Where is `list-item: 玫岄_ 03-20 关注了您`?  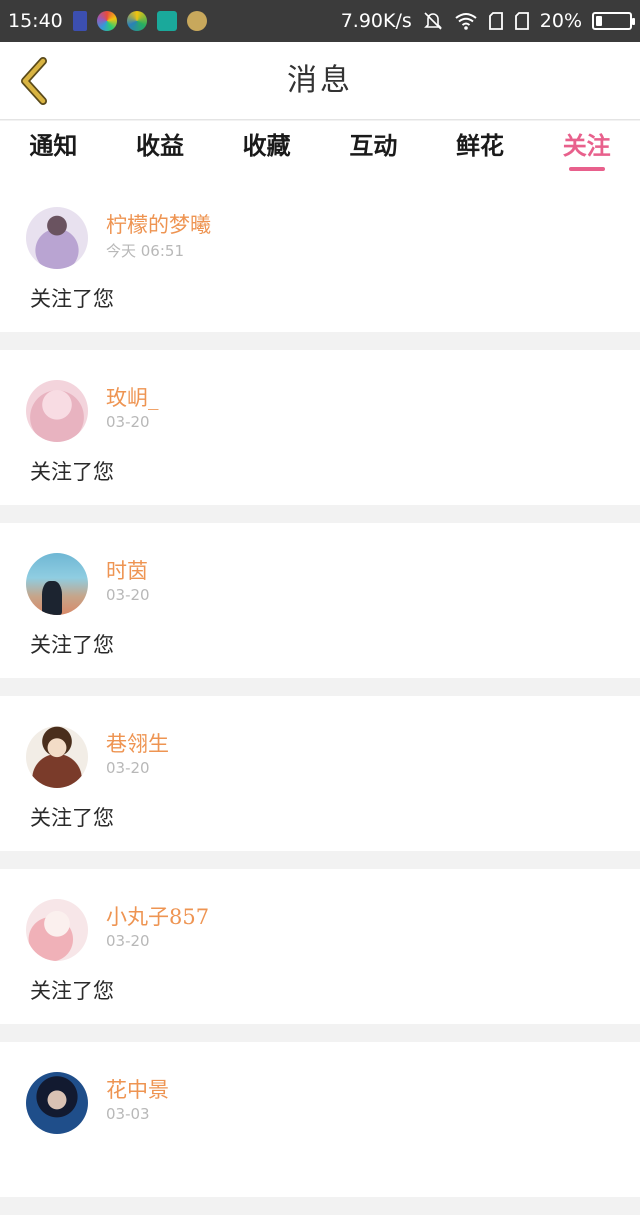
list-item: 玫岄_ 03-20 关注了您 is located at coordinates (320, 427).